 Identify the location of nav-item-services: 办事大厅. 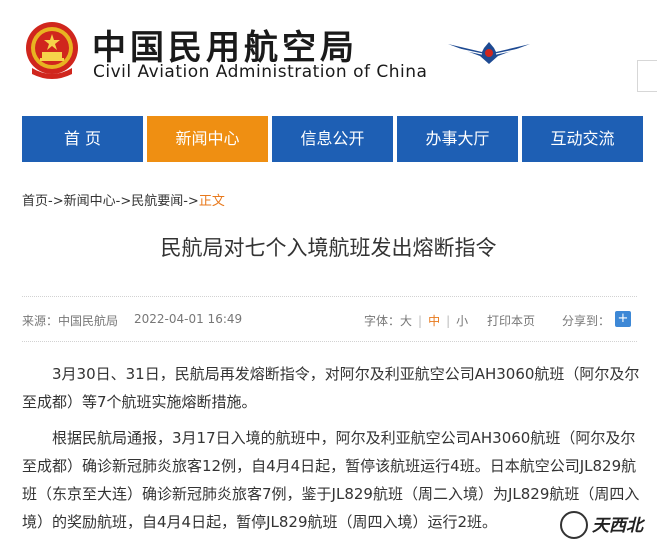
(457, 139).